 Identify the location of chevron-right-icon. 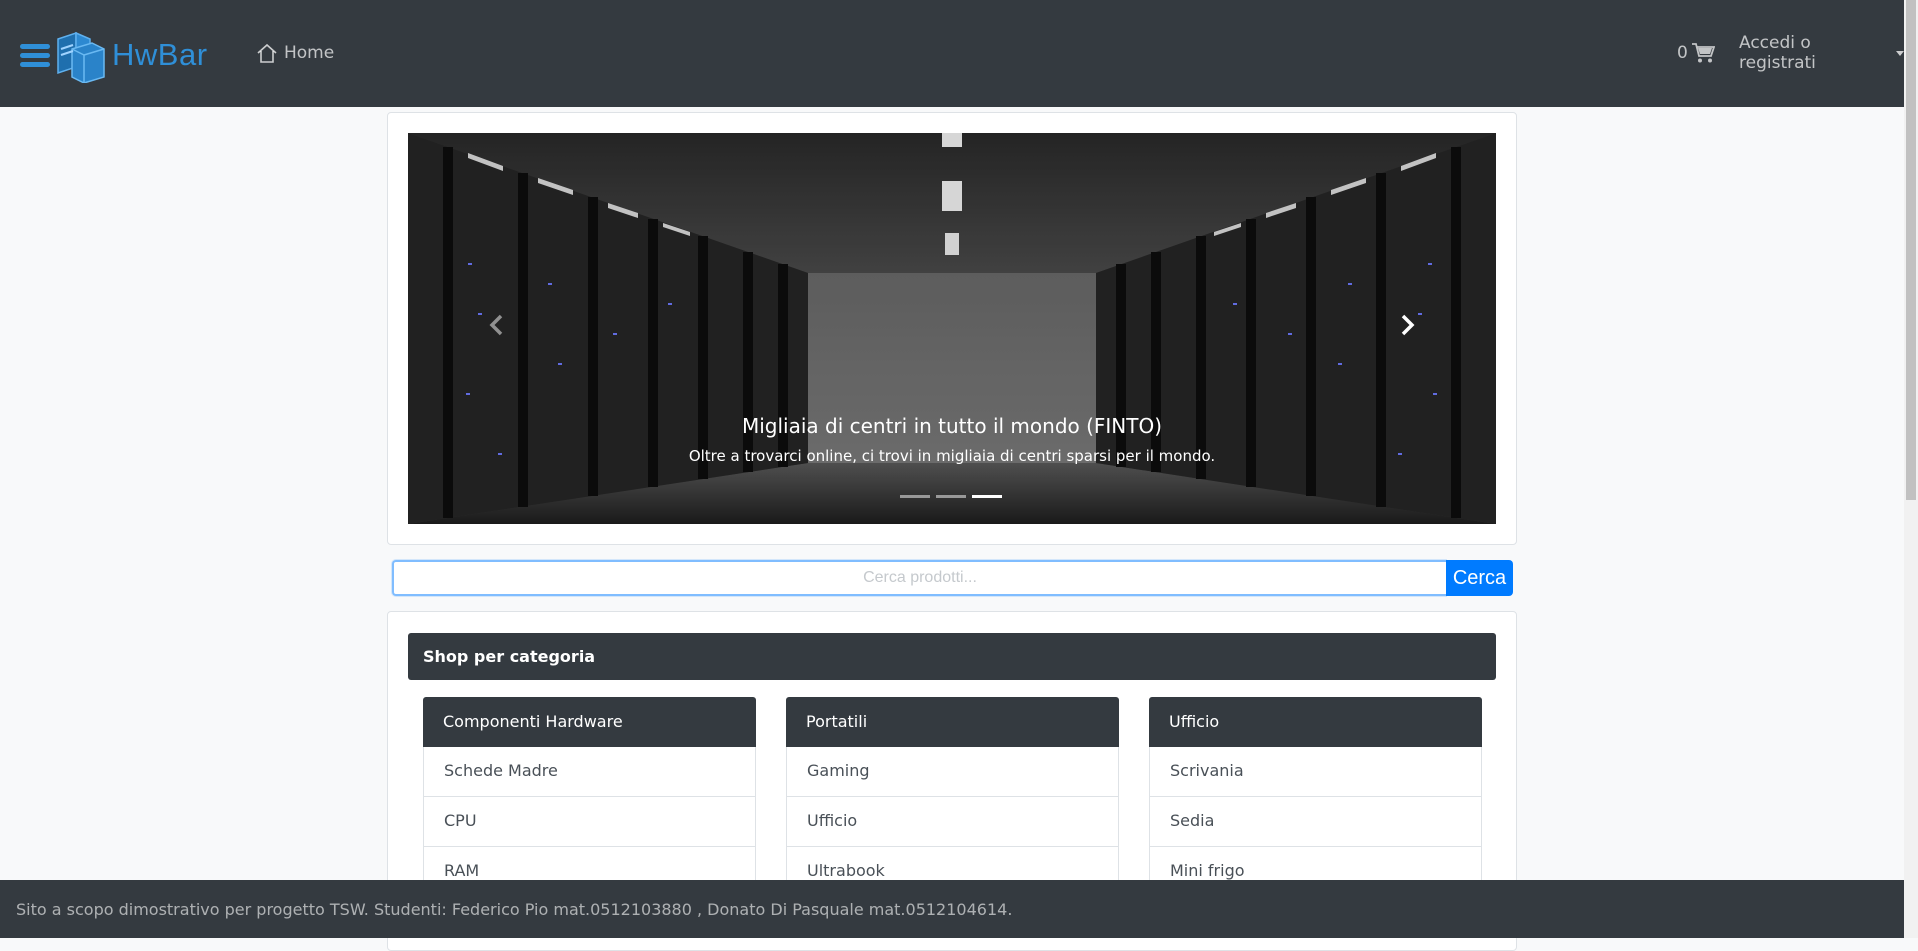
(1408, 325).